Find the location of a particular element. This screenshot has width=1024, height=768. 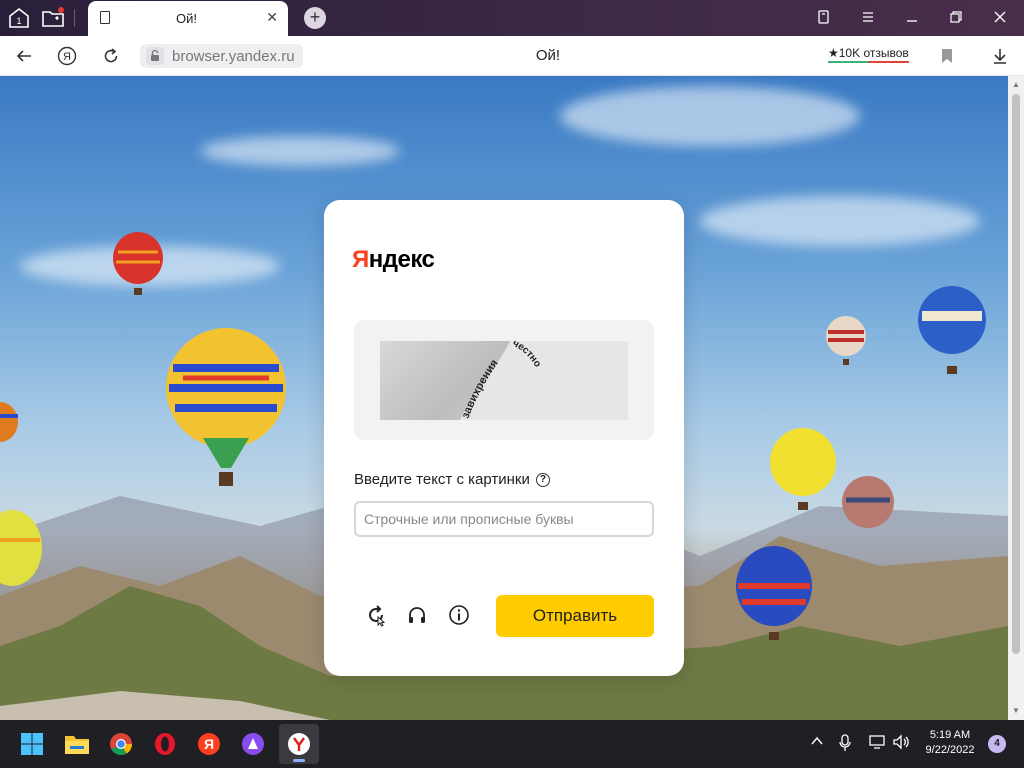

network-icon is located at coordinates (877, 743).